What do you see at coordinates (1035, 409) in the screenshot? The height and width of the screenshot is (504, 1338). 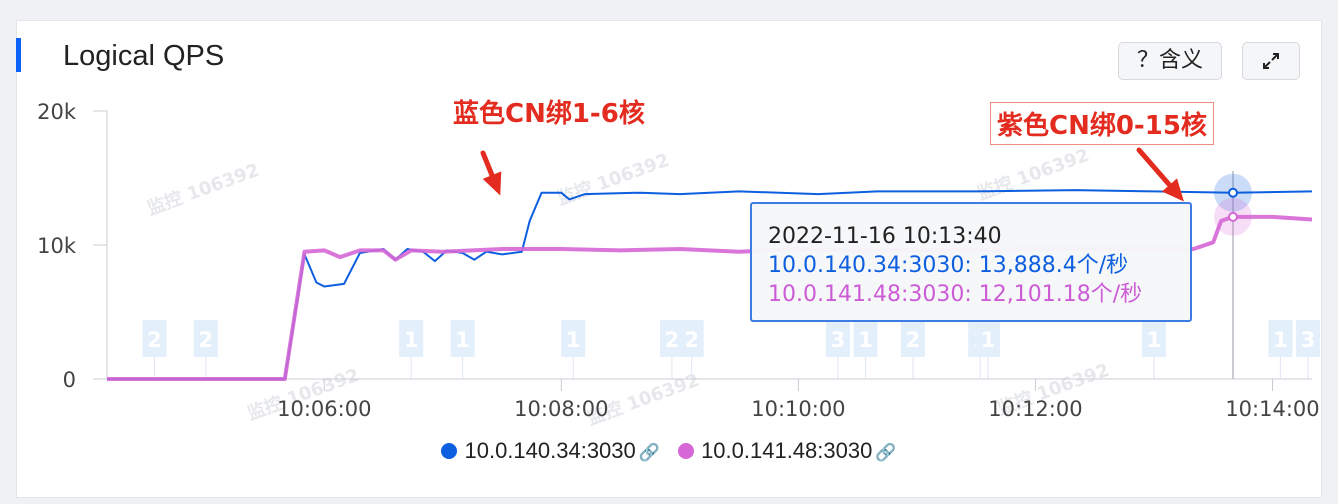 I see `x-tick-label: 10:12:00` at bounding box center [1035, 409].